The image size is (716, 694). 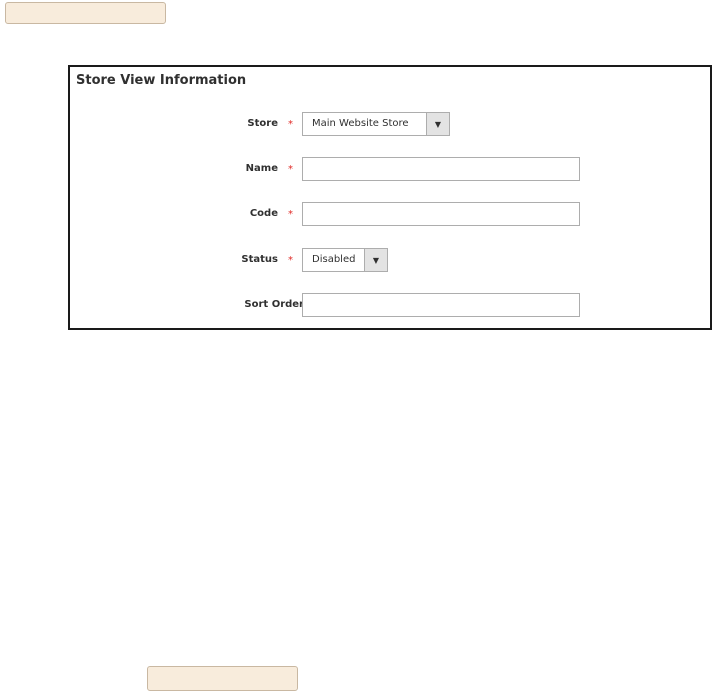 What do you see at coordinates (161, 80) in the screenshot?
I see `panel-title: Store View Information` at bounding box center [161, 80].